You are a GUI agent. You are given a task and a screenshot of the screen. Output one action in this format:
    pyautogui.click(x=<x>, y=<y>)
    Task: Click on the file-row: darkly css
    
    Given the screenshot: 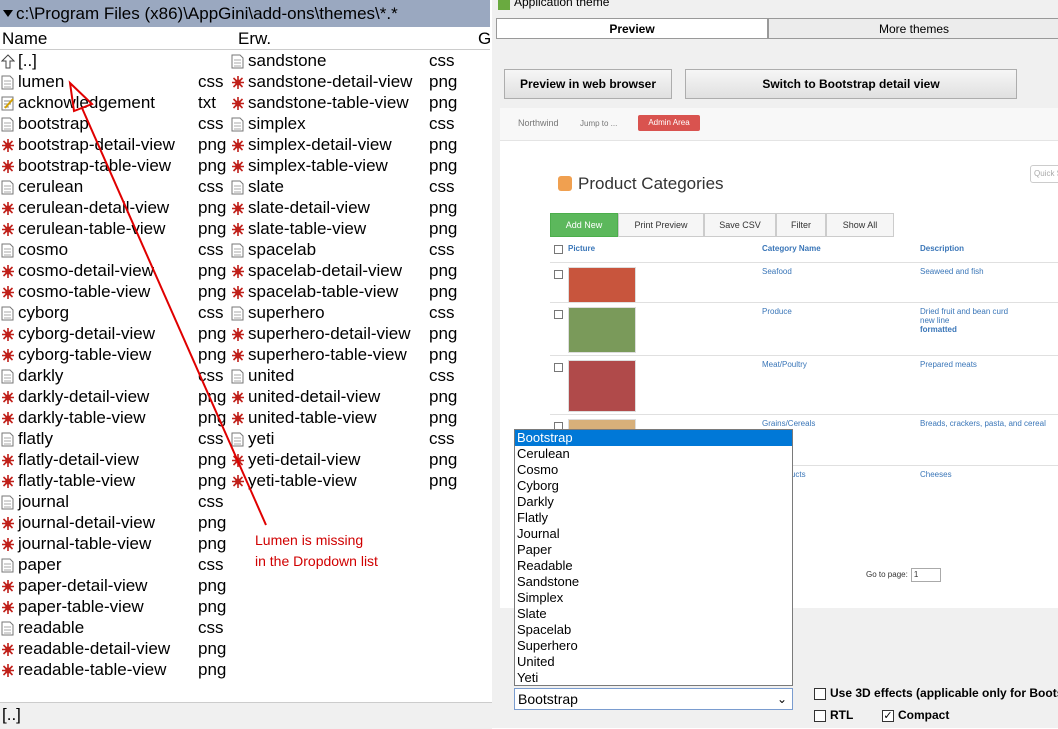 What is the action you would take?
    pyautogui.click(x=115, y=375)
    